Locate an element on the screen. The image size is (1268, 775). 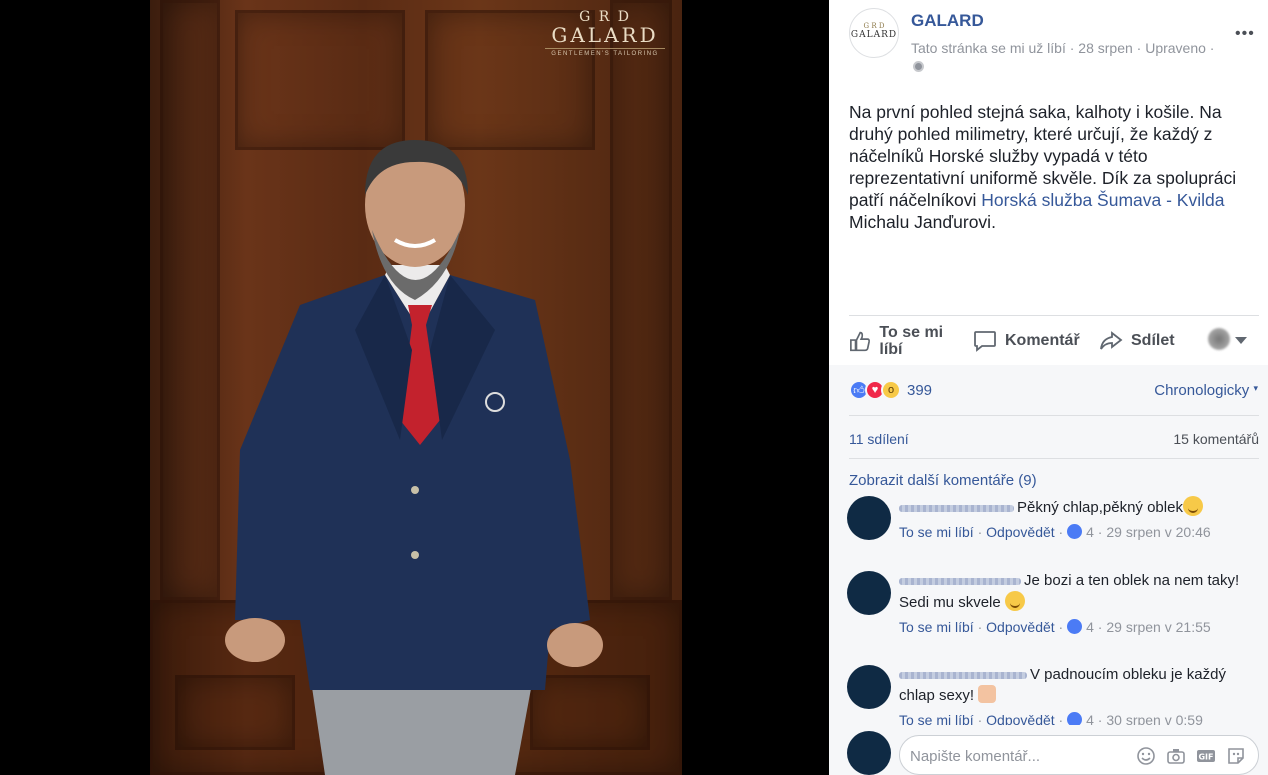
like-button: To se mi líbí is located at coordinates (901, 341).